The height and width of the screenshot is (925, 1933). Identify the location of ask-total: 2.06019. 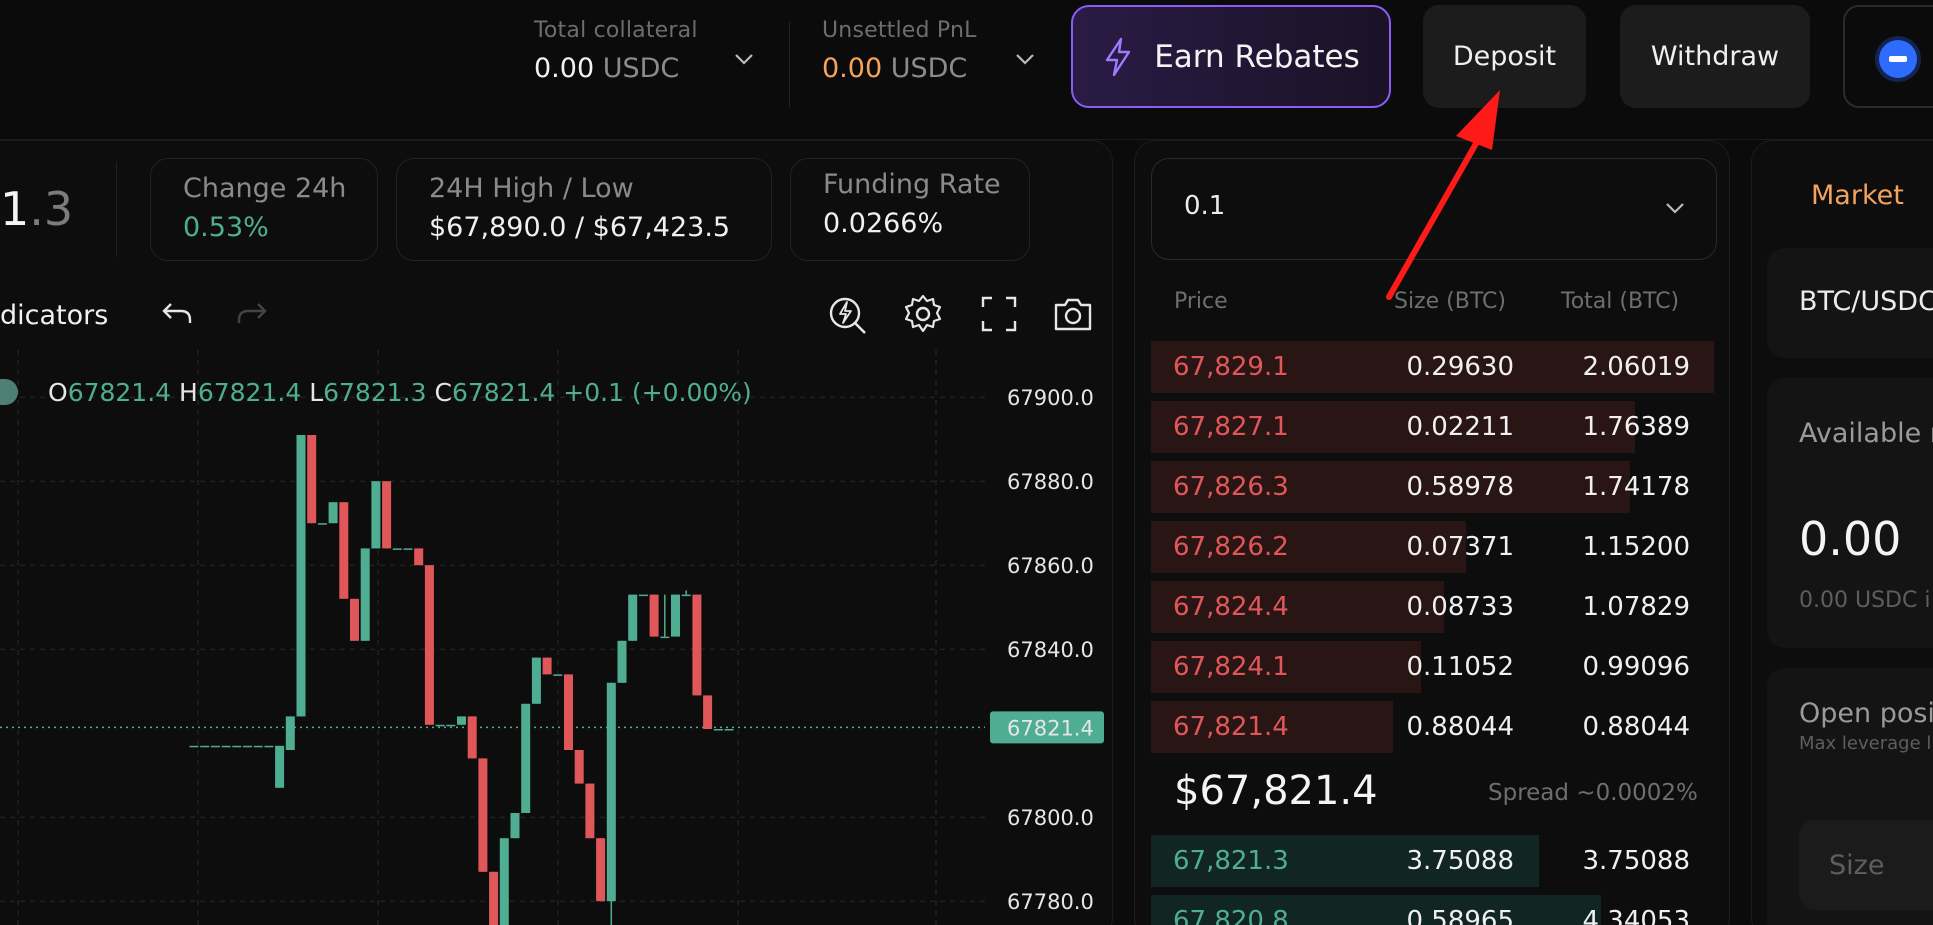
(1636, 367).